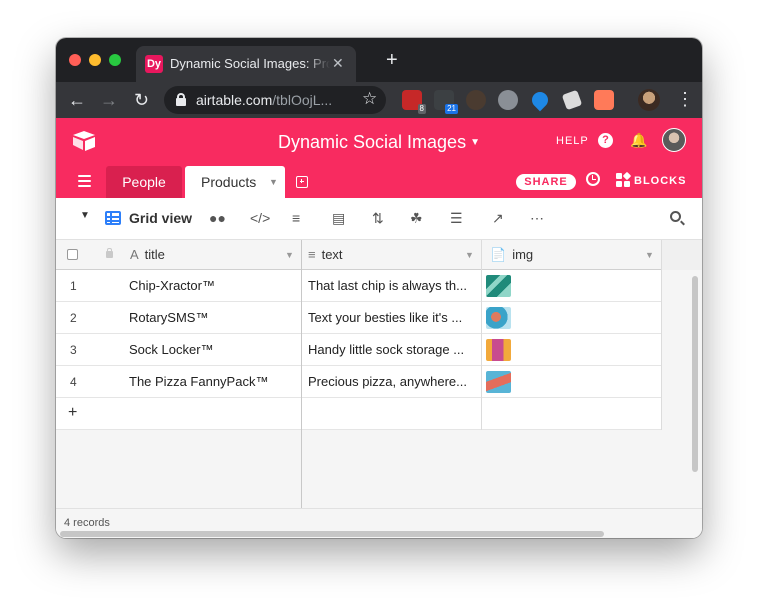 The image size is (758, 613). What do you see at coordinates (537, 218) in the screenshot?
I see `more-options-icon: ⋯` at bounding box center [537, 218].